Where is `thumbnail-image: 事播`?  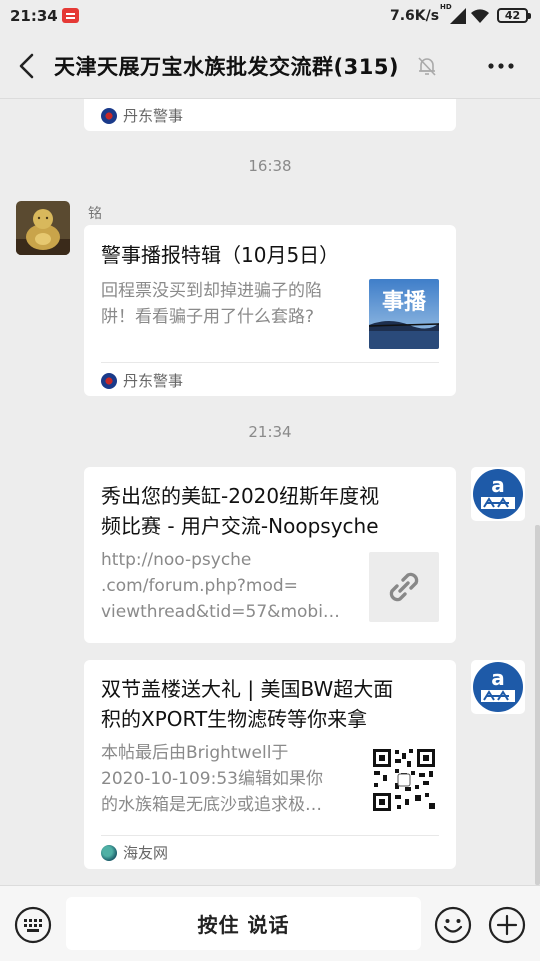
thumbnail-image: 事播 is located at coordinates (404, 314).